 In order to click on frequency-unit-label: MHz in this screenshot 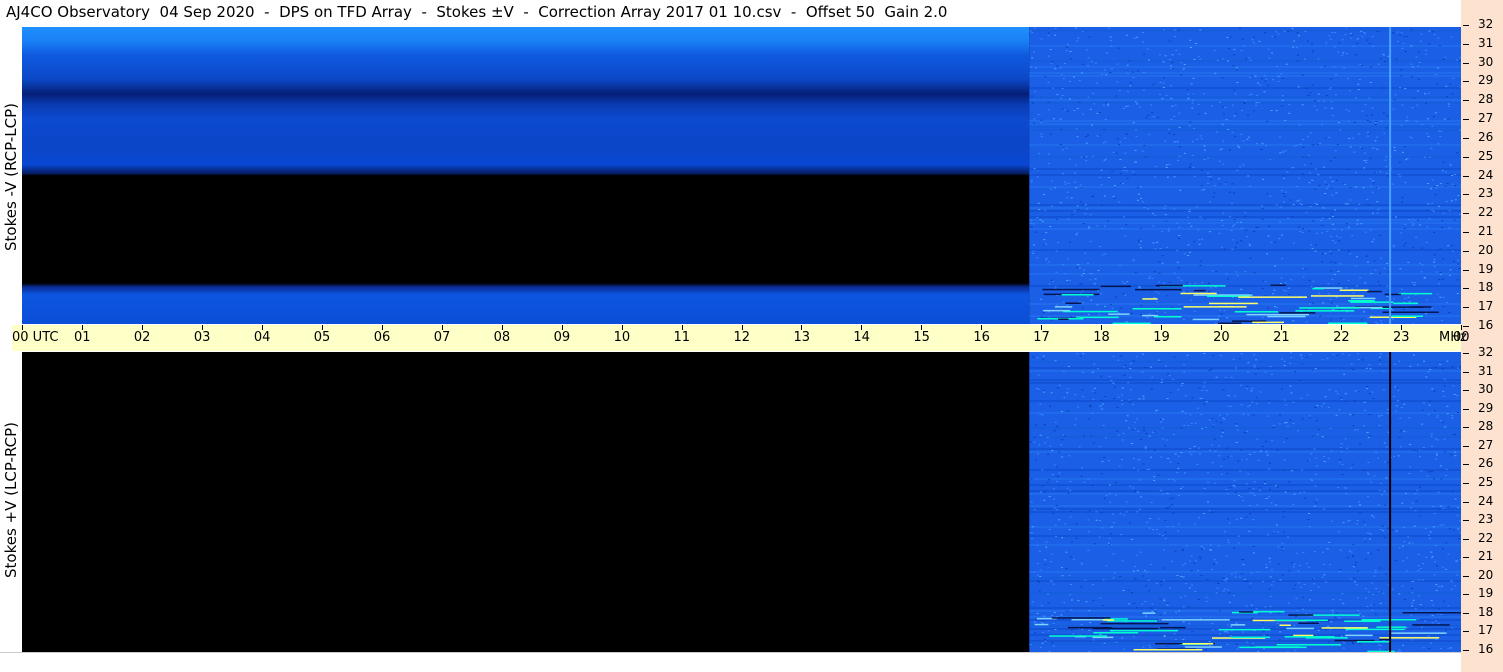, I will do `click(1453, 337)`.